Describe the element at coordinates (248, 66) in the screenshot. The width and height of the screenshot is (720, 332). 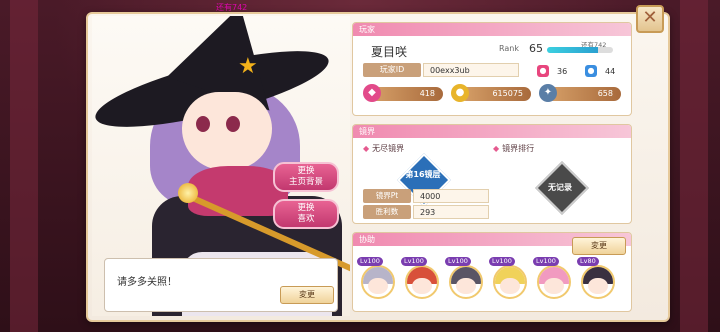
I see `star-icon: ★` at that location.